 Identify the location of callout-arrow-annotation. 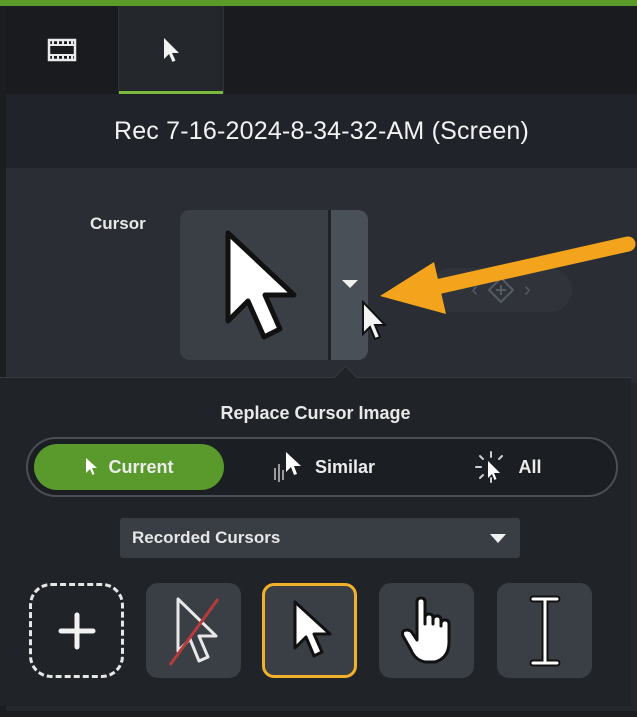
(508, 275).